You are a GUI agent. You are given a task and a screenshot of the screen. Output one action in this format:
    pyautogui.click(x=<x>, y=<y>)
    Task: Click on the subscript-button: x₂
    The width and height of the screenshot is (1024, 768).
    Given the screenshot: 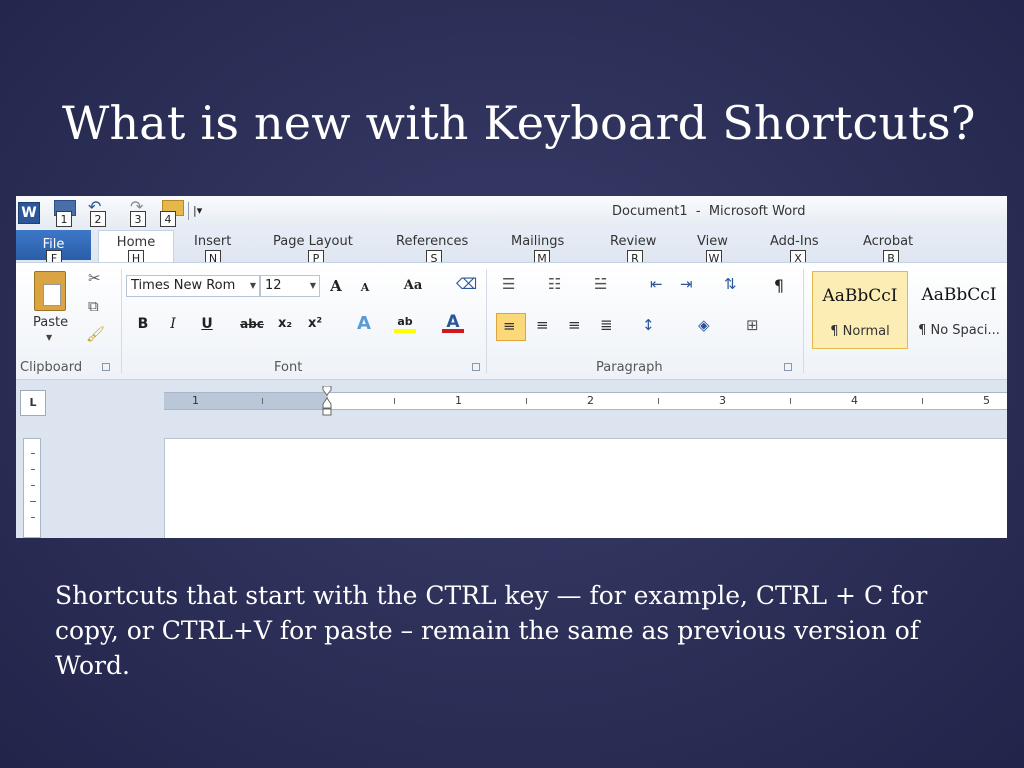 What is the action you would take?
    pyautogui.click(x=285, y=324)
    